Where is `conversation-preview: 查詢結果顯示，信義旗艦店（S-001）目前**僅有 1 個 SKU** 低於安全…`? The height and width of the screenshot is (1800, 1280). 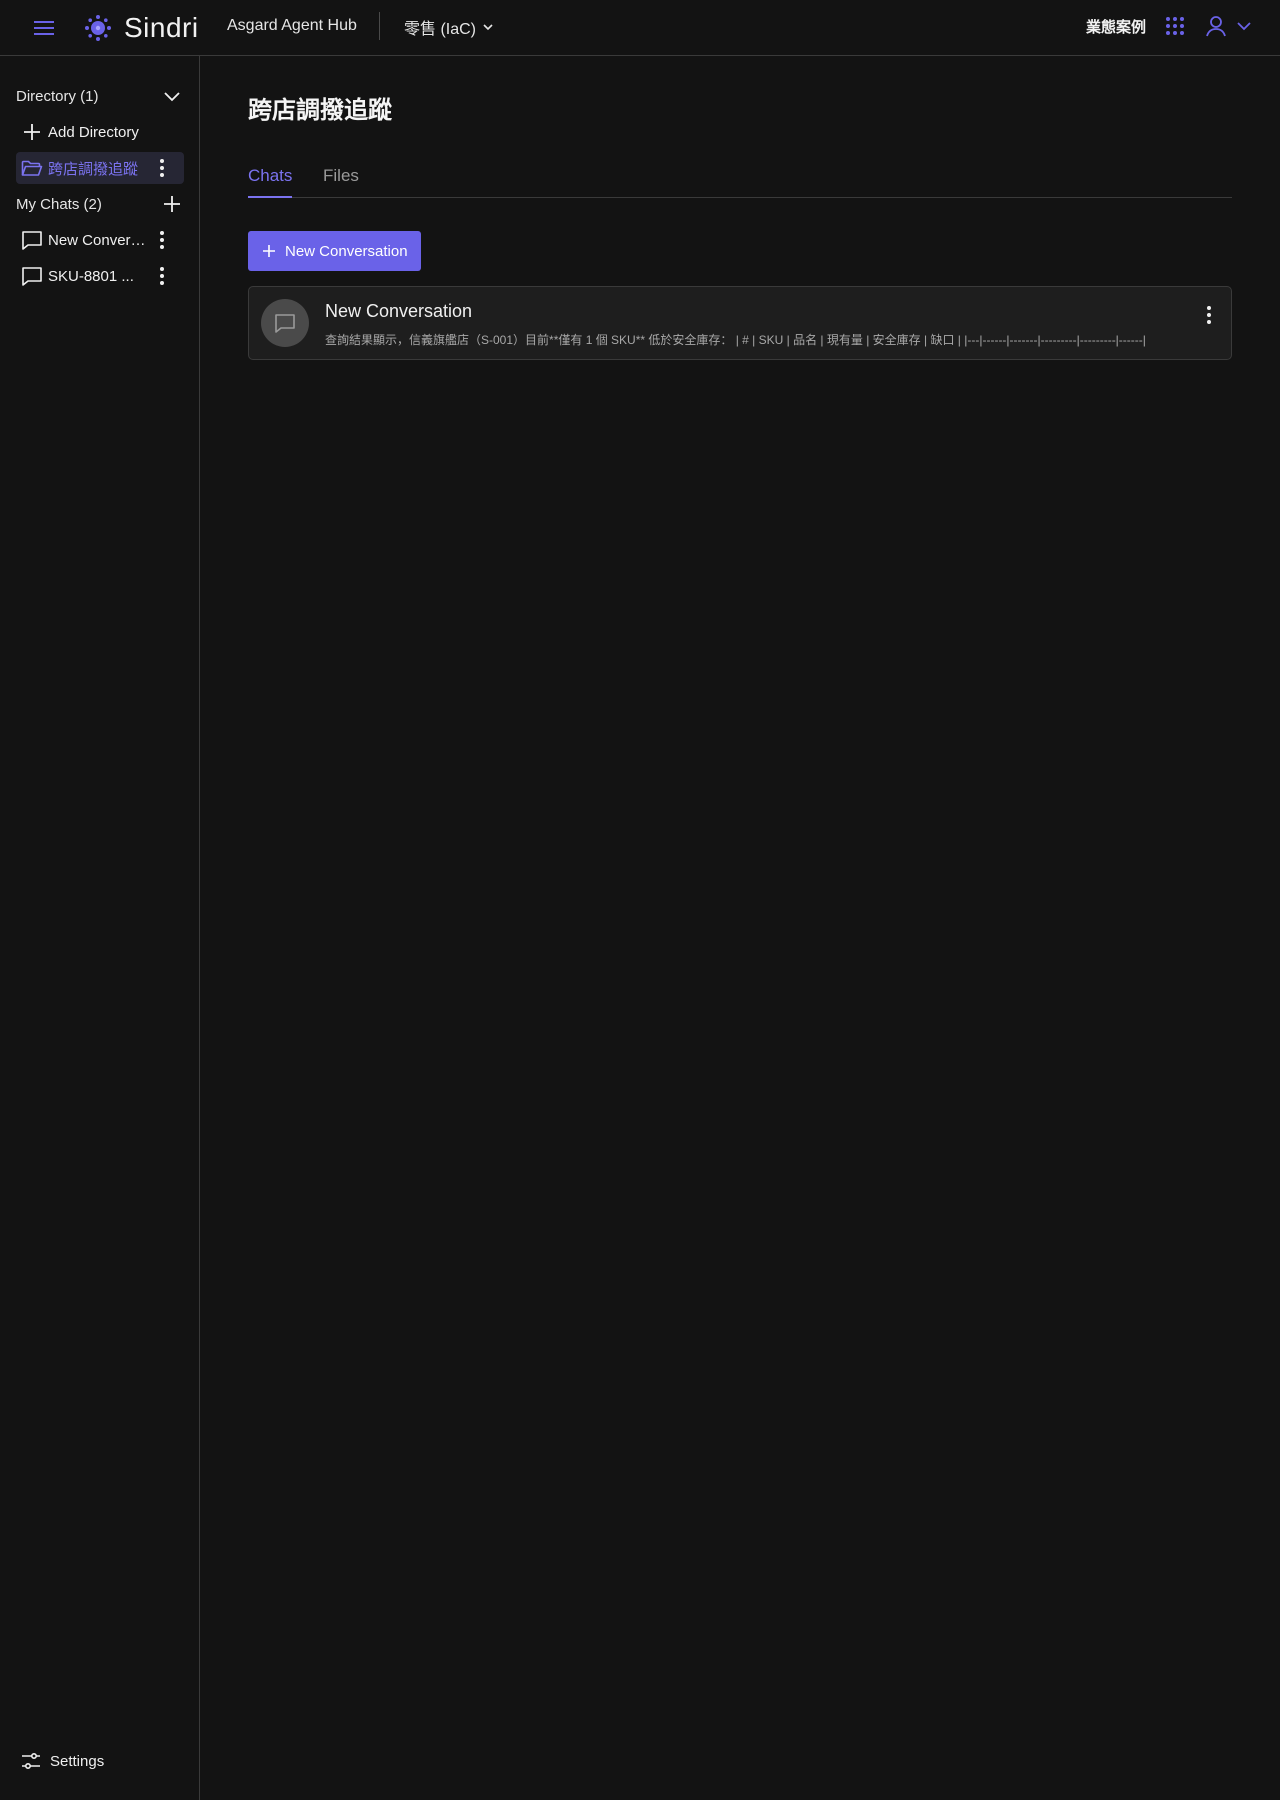
conversation-preview: 查詢結果顯示，信義旗艦店（S-001）目前**僅有 1 個 SKU** 低於安全… is located at coordinates (735, 340).